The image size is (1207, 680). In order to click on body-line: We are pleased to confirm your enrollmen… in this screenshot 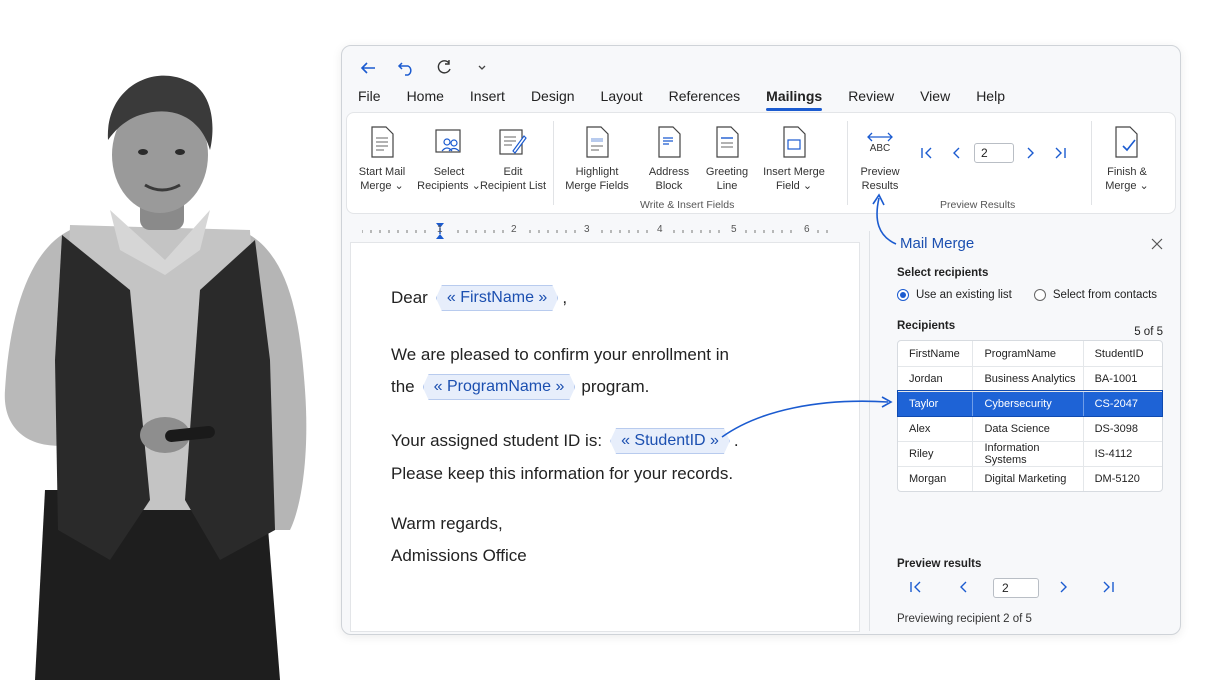, I will do `click(560, 354)`.